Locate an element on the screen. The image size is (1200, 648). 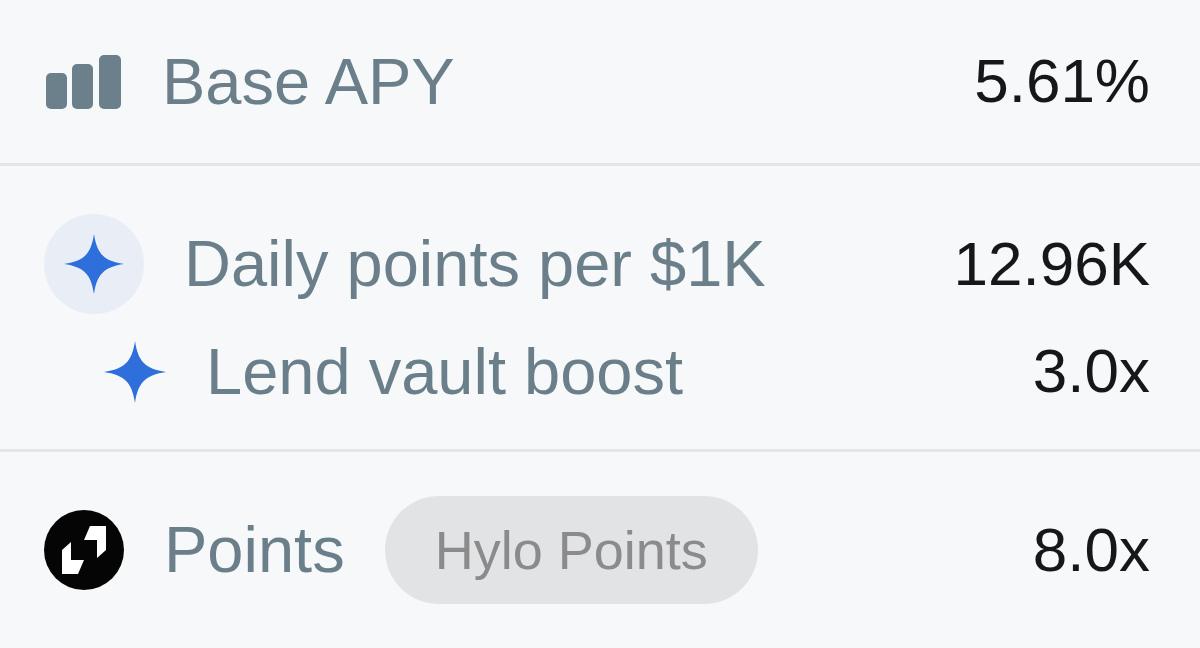
metric-label: Base APY is located at coordinates (308, 81).